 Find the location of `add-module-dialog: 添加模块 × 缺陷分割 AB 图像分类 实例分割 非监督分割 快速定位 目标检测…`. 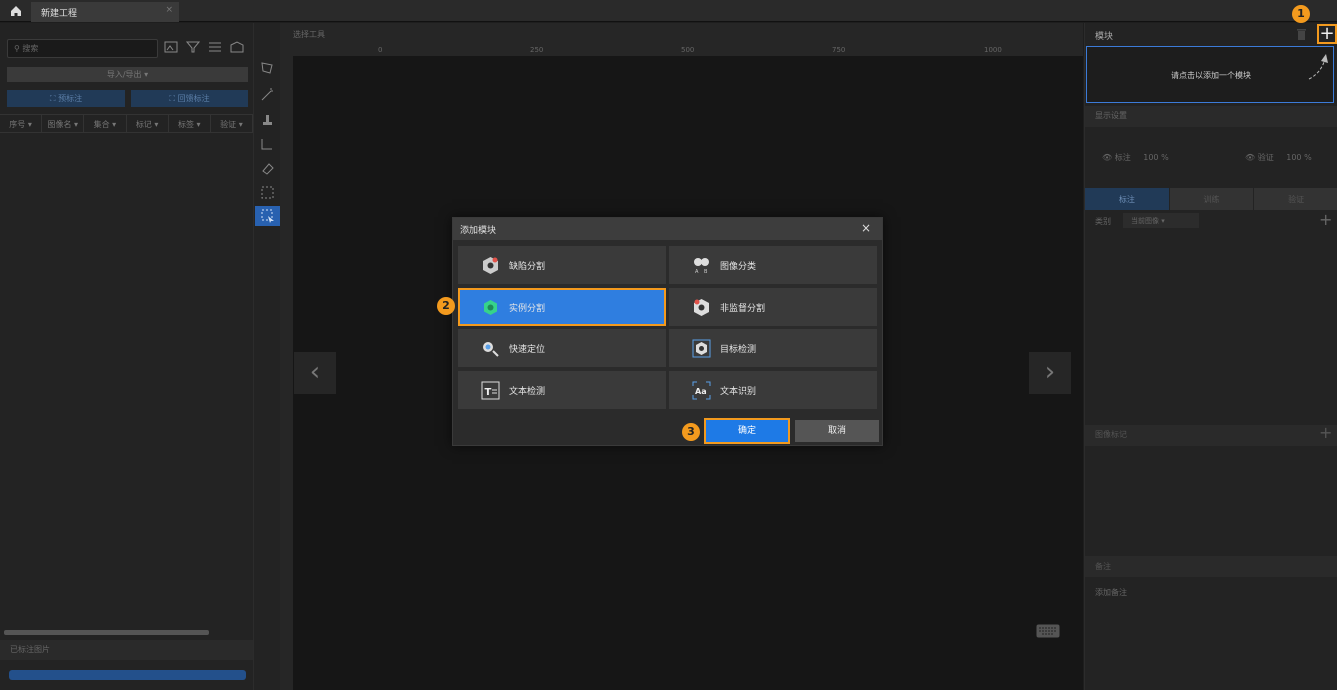

add-module-dialog: 添加模块 × 缺陷分割 AB 图像分类 实例分割 非监督分割 快速定位 目标检测… is located at coordinates (667, 331).